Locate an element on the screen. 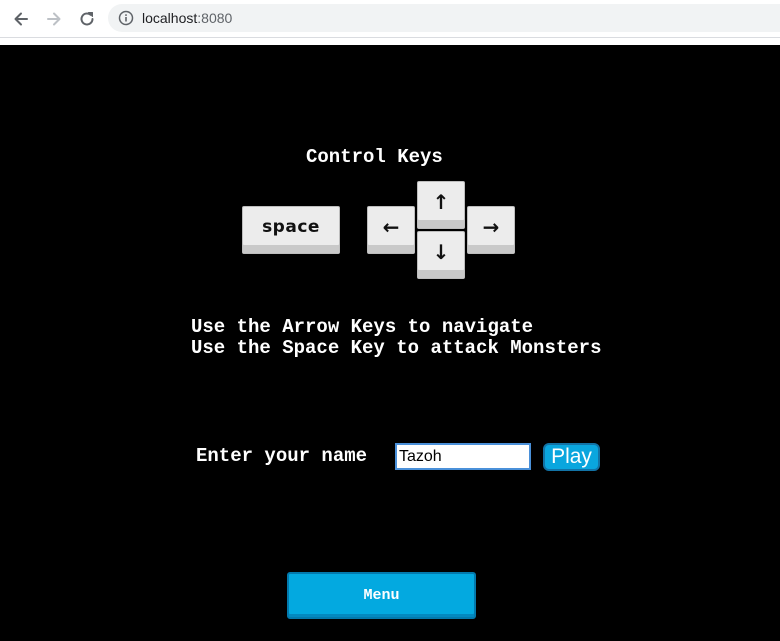 This screenshot has height=641, width=780. play-button: Play is located at coordinates (571, 457).